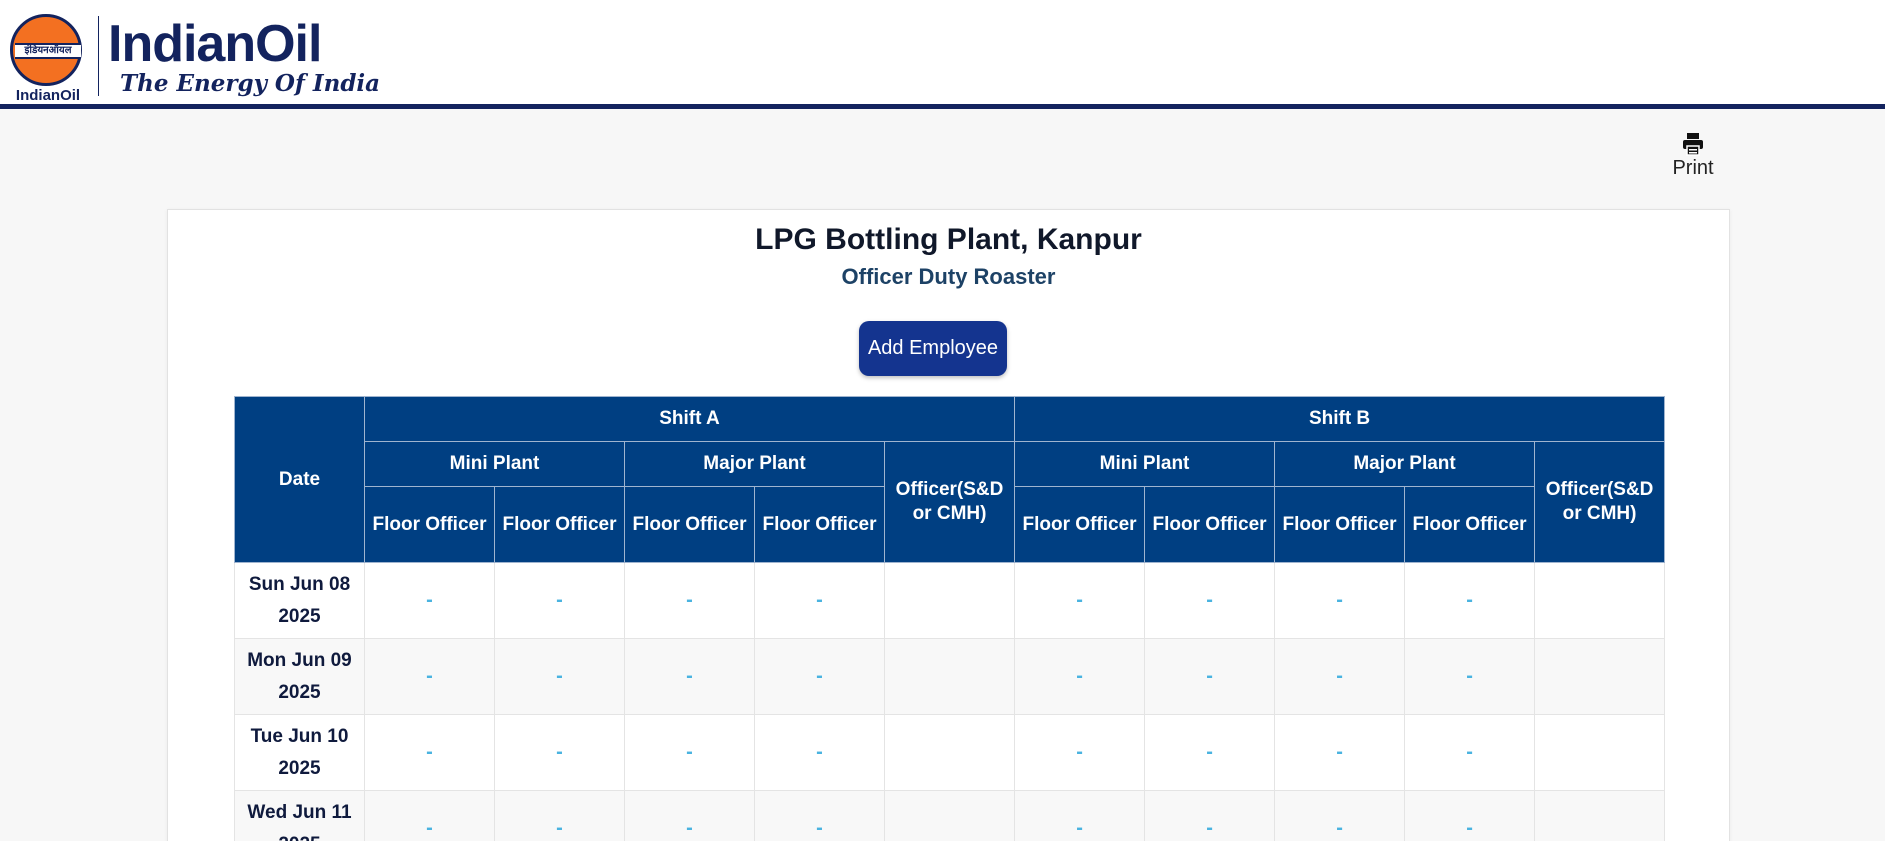 This screenshot has width=1885, height=841. I want to click on printer-icon, so click(1693, 144).